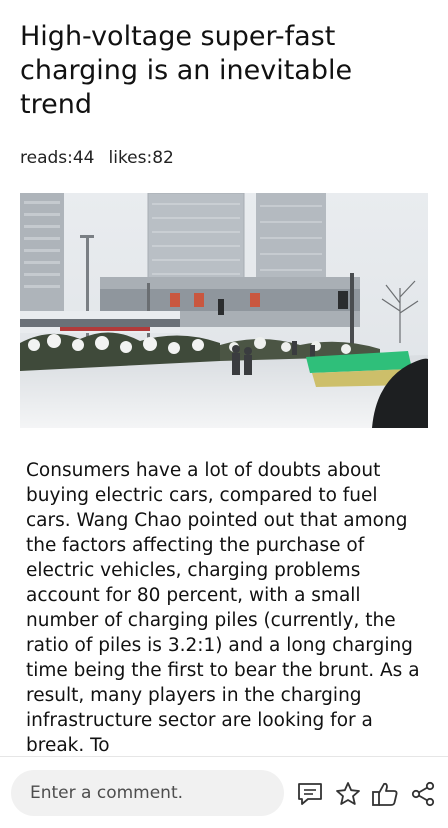 The image size is (448, 828). I want to click on comment-button, so click(310, 794).